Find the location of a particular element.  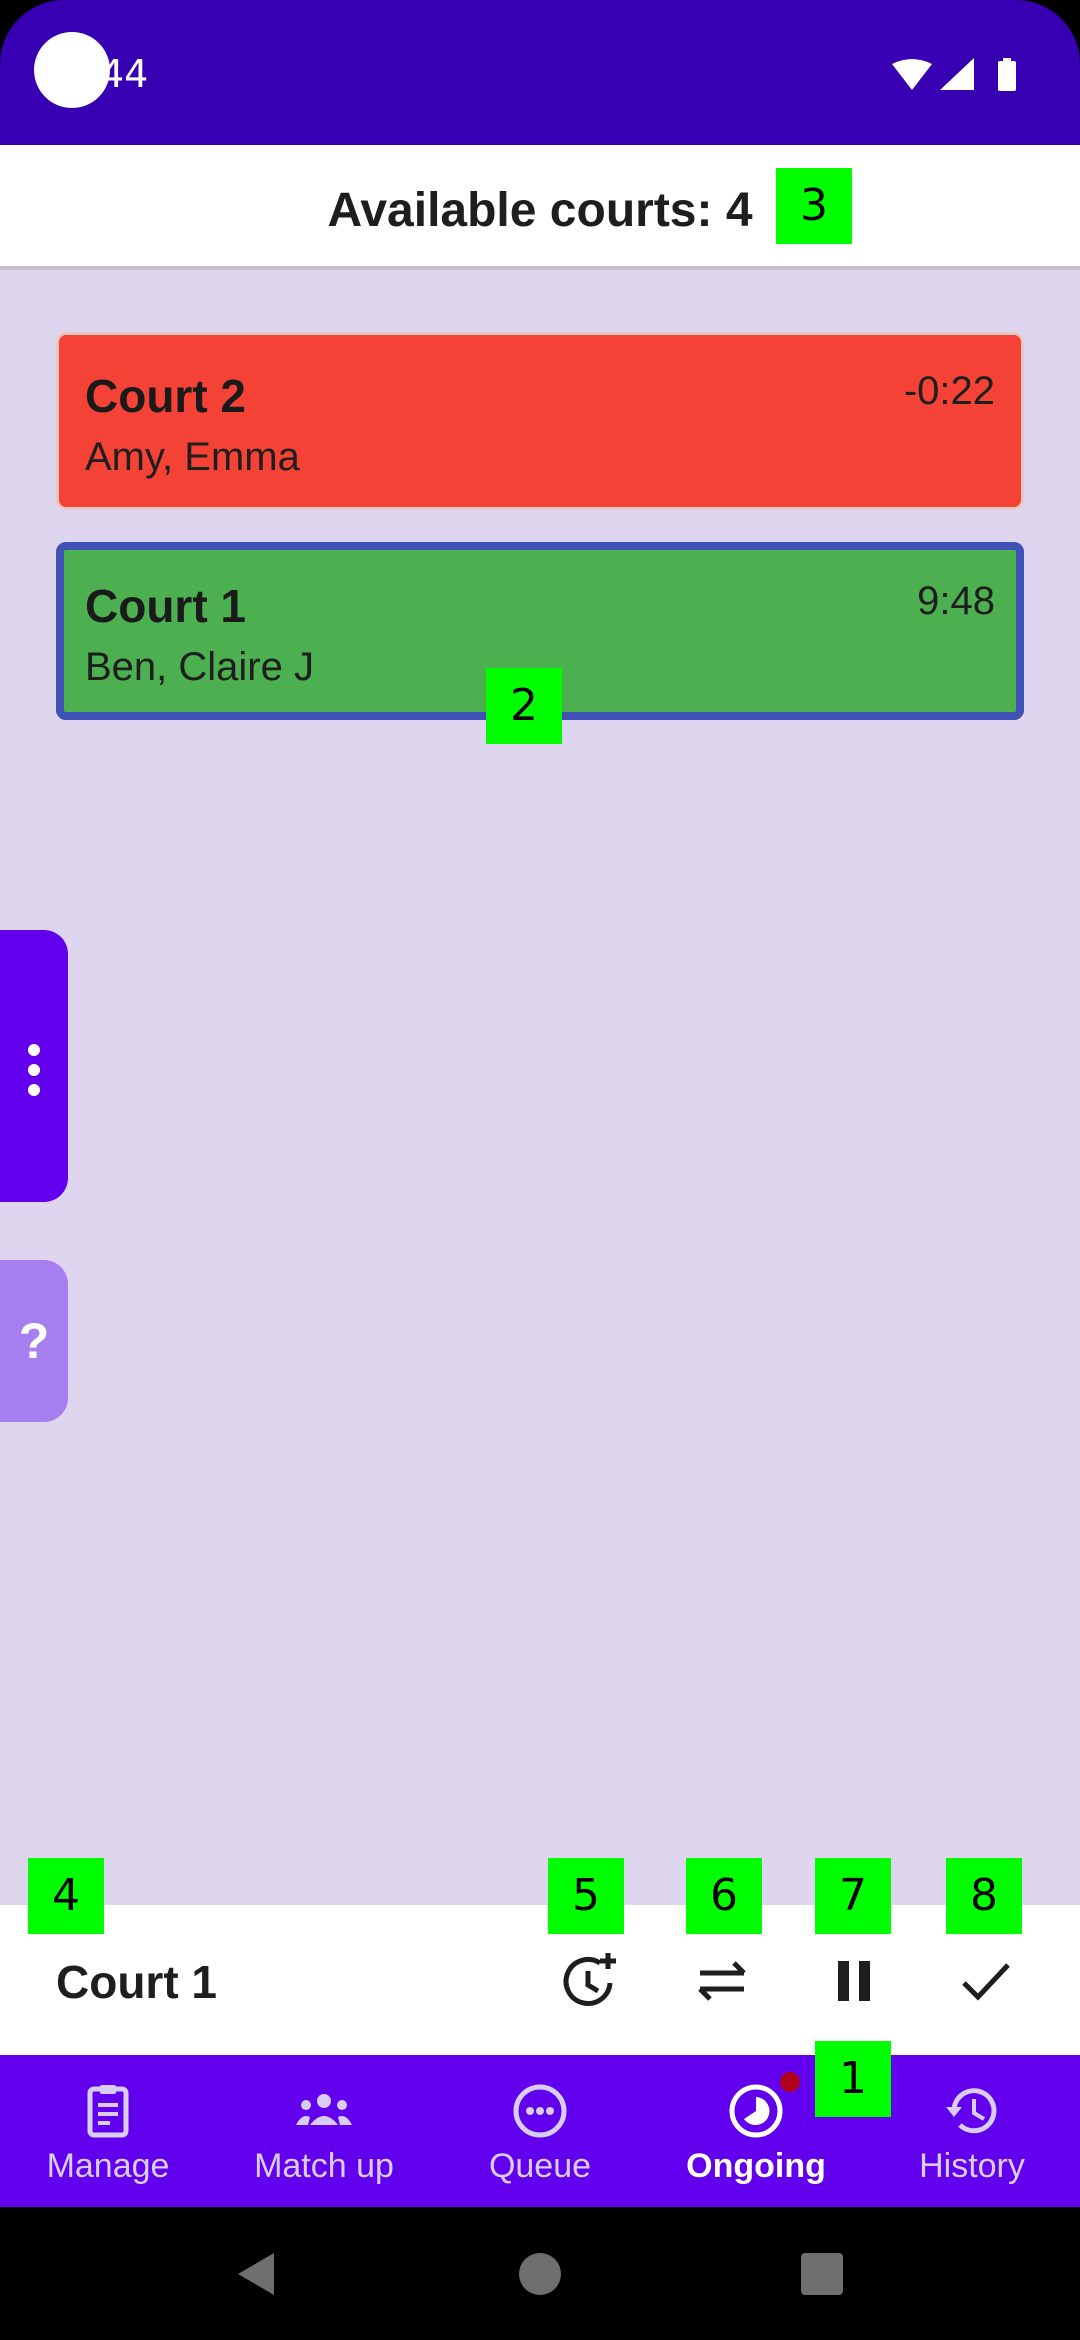

history-icon is located at coordinates (971, 2111).